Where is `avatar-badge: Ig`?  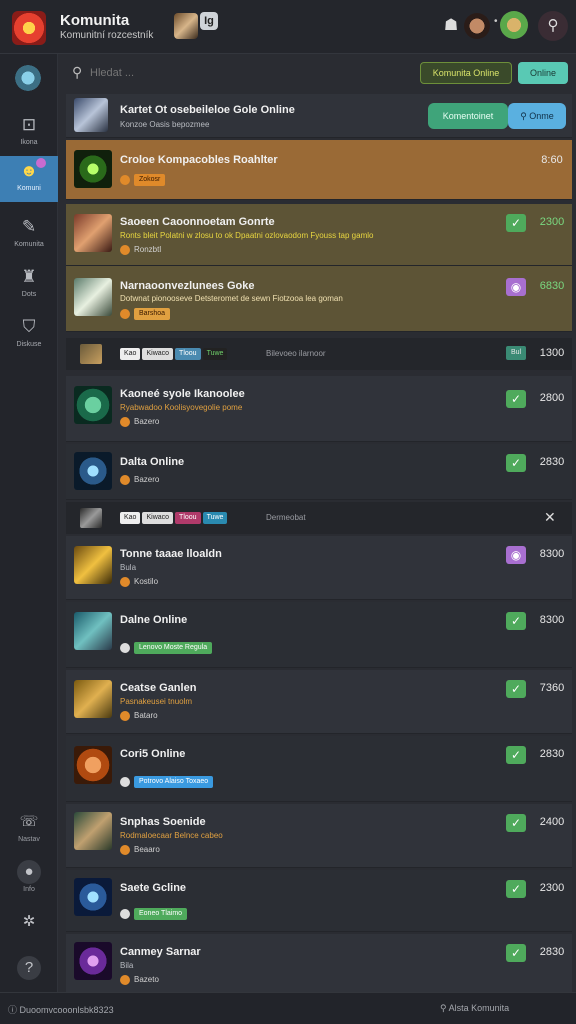 avatar-badge: Ig is located at coordinates (209, 21).